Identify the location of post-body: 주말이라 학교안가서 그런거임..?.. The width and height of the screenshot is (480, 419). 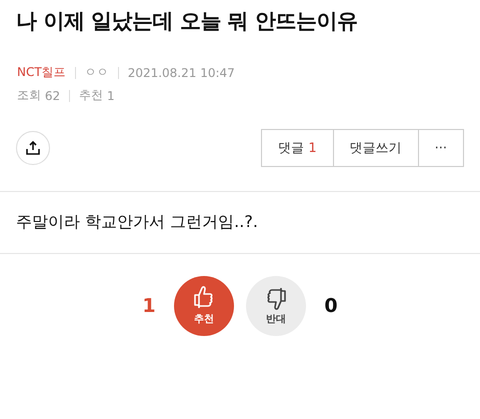
(137, 222).